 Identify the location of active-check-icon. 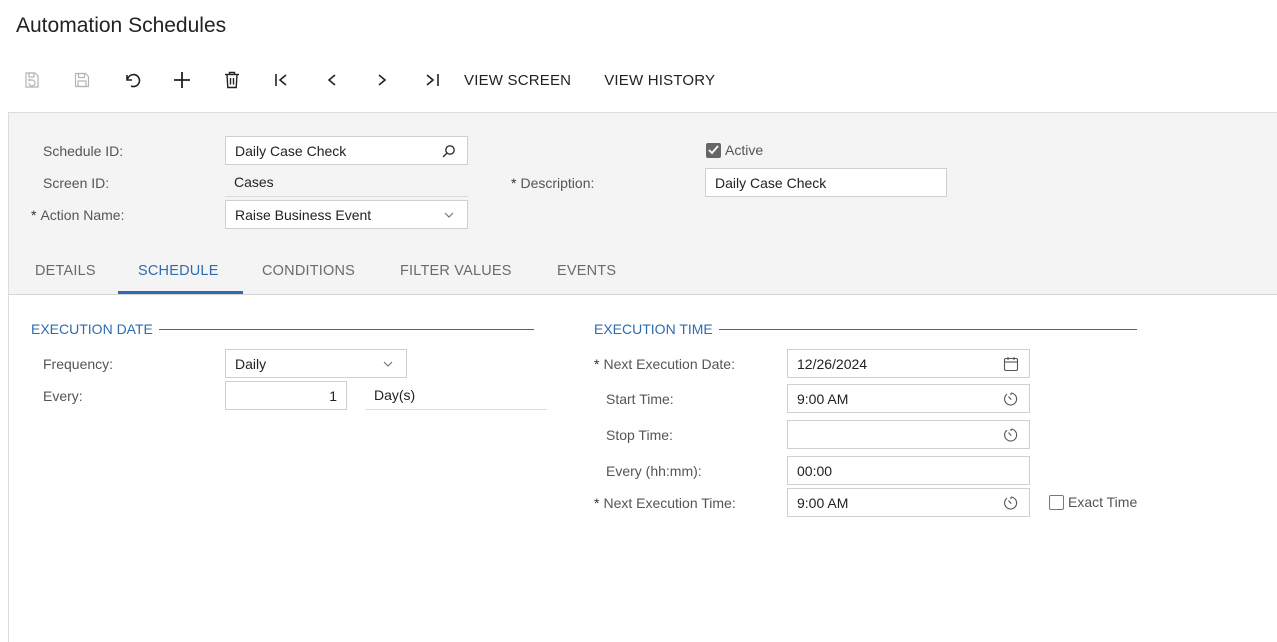
(713, 150).